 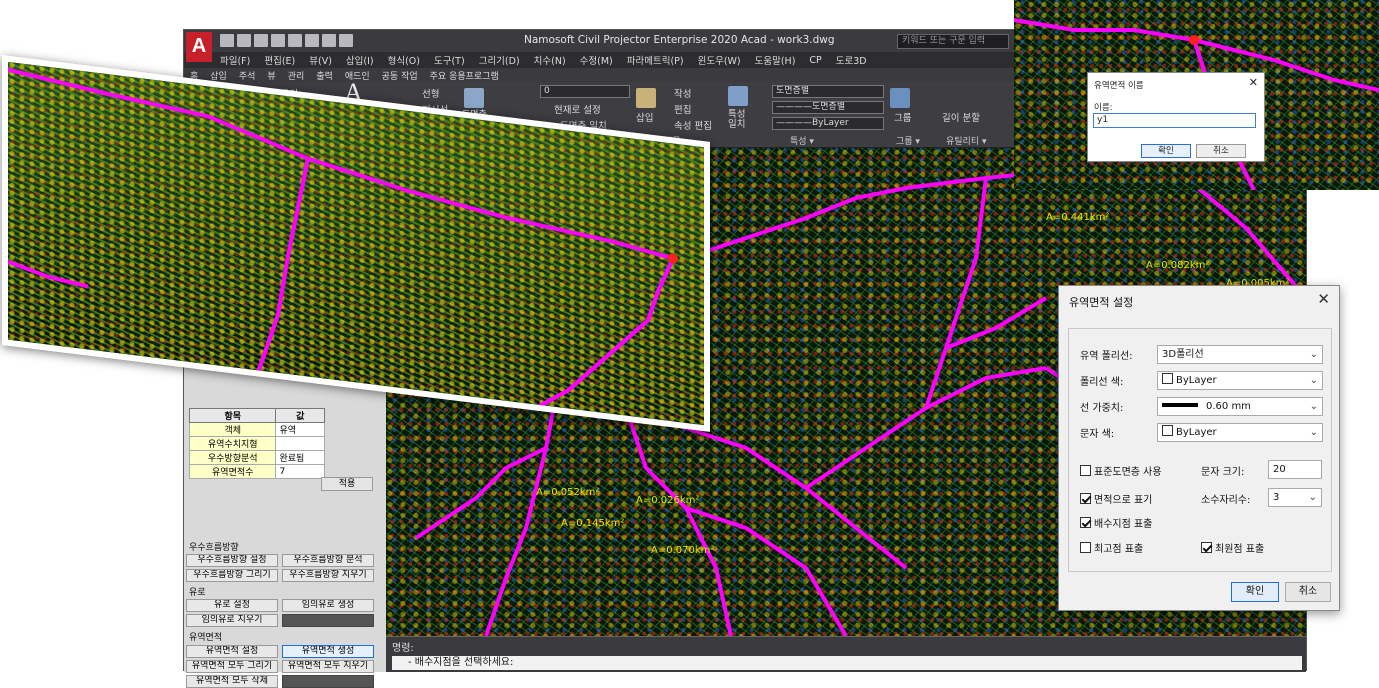 I want to click on layer-properties-icon, so click(x=474, y=98).